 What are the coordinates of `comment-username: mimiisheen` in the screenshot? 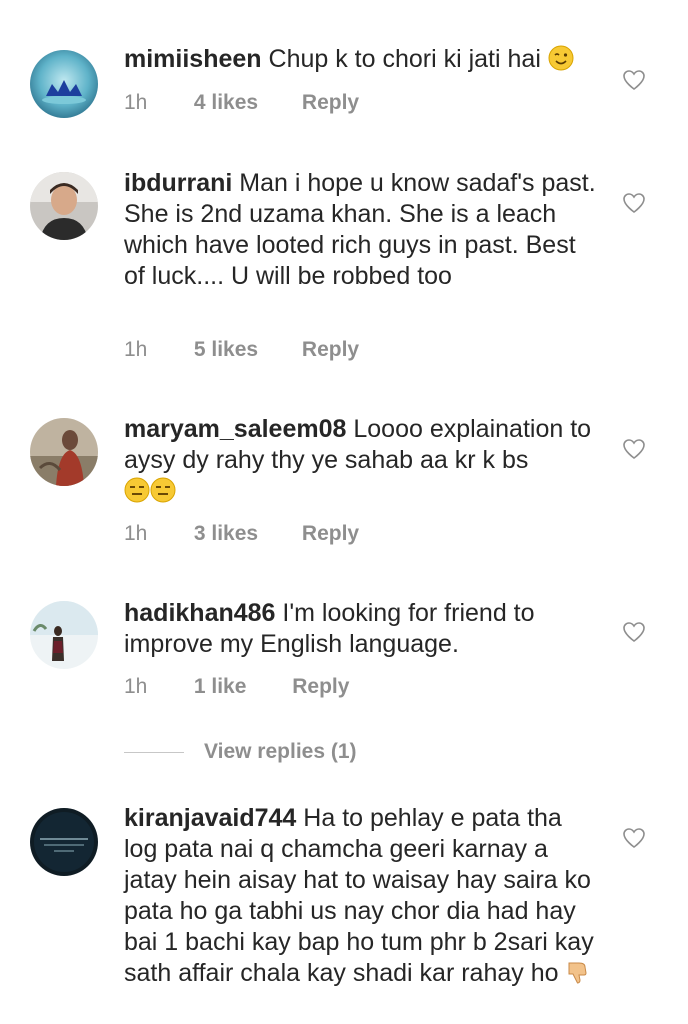 It's located at (193, 59).